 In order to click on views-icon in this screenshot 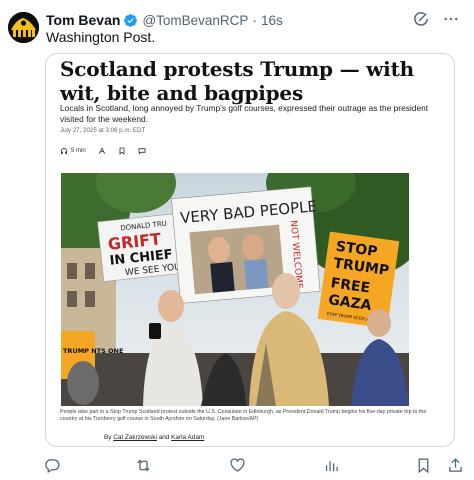, I will do `click(331, 465)`.